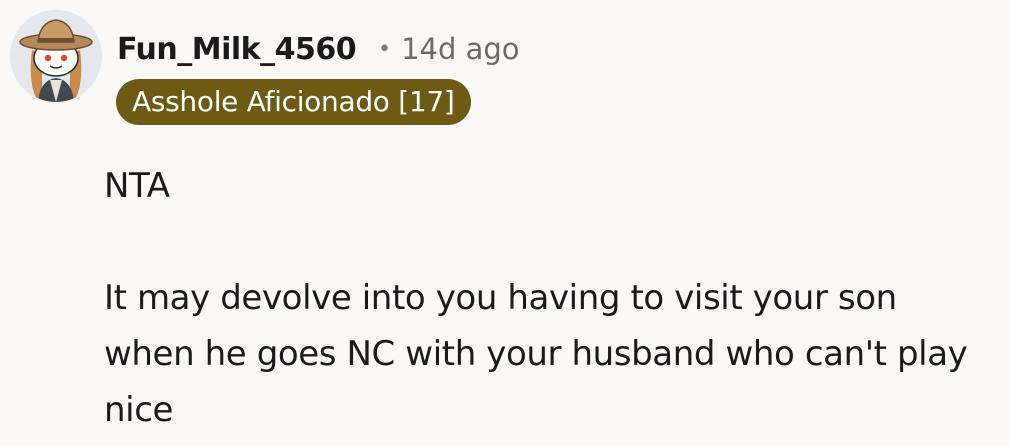 The height and width of the screenshot is (446, 1009). What do you see at coordinates (237, 49) in the screenshot?
I see `author-username-link: Fun_Milk_4560` at bounding box center [237, 49].